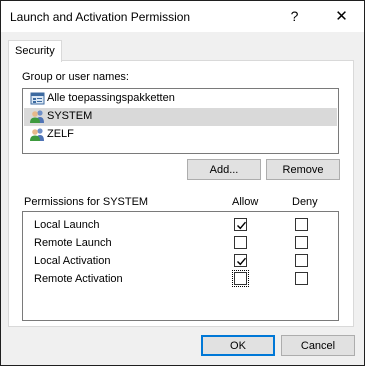 This screenshot has height=366, width=365. What do you see at coordinates (238, 345) in the screenshot?
I see `ok-button: OK` at bounding box center [238, 345].